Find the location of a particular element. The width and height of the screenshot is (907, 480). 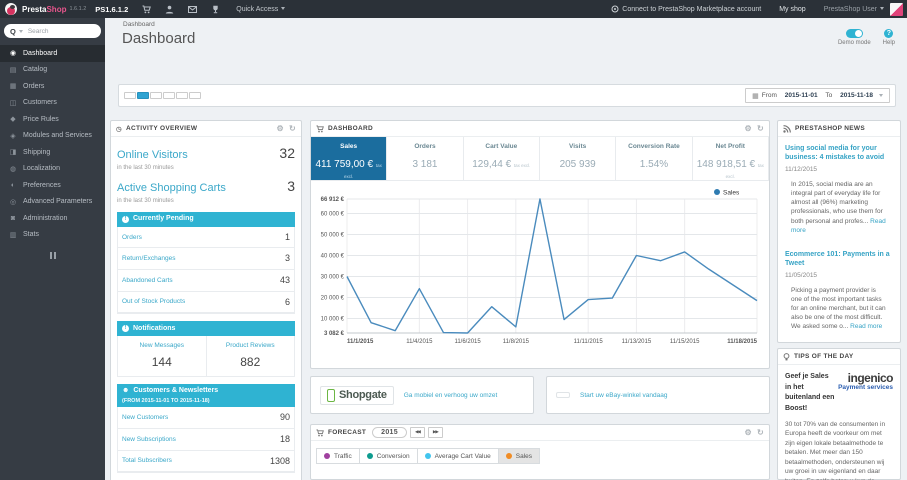

svg-text: 11/1/2015 is located at coordinates (360, 342).